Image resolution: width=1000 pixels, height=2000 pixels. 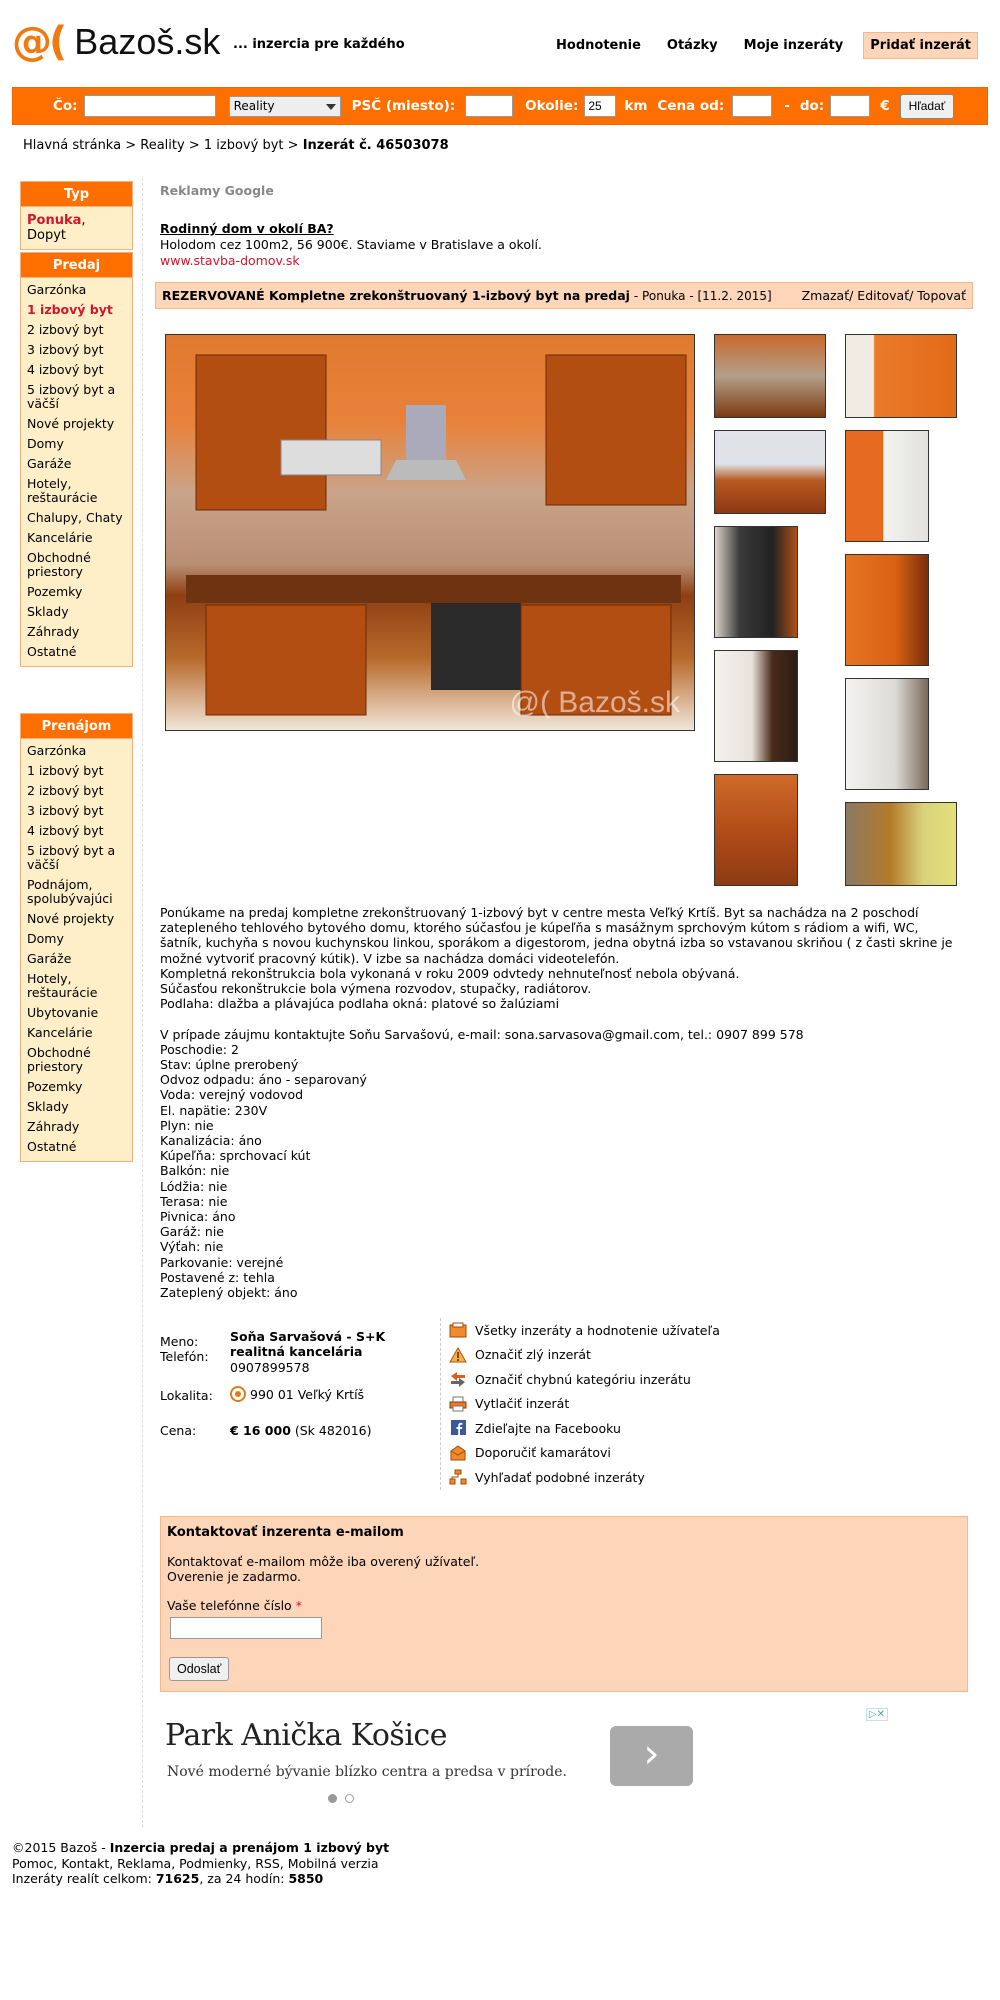 What do you see at coordinates (46, 235) in the screenshot?
I see `type-demand-link: Dopyt` at bounding box center [46, 235].